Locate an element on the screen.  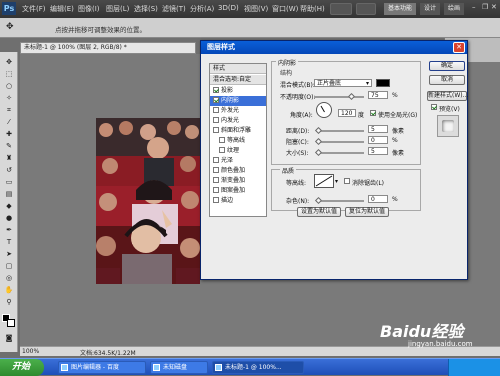
style-item-outer-glow: 外发光 is located at coordinates (238, 111).